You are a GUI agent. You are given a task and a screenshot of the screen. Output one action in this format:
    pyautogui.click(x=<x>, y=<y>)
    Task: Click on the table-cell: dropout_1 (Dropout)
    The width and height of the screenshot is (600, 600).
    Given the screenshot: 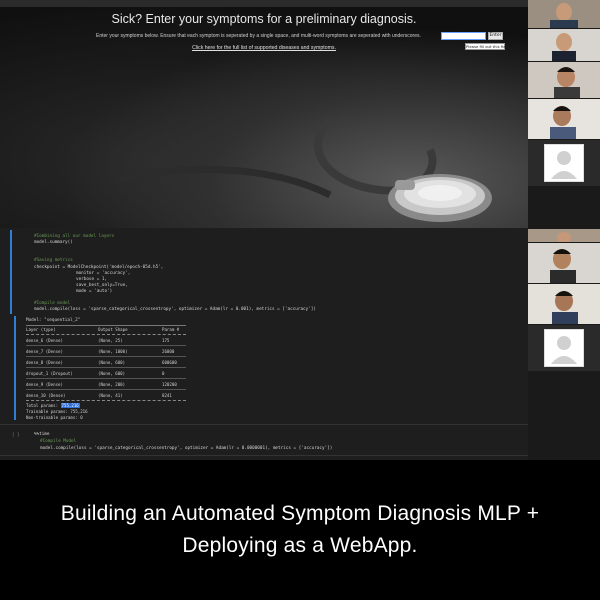 What is the action you would take?
    pyautogui.click(x=49, y=373)
    